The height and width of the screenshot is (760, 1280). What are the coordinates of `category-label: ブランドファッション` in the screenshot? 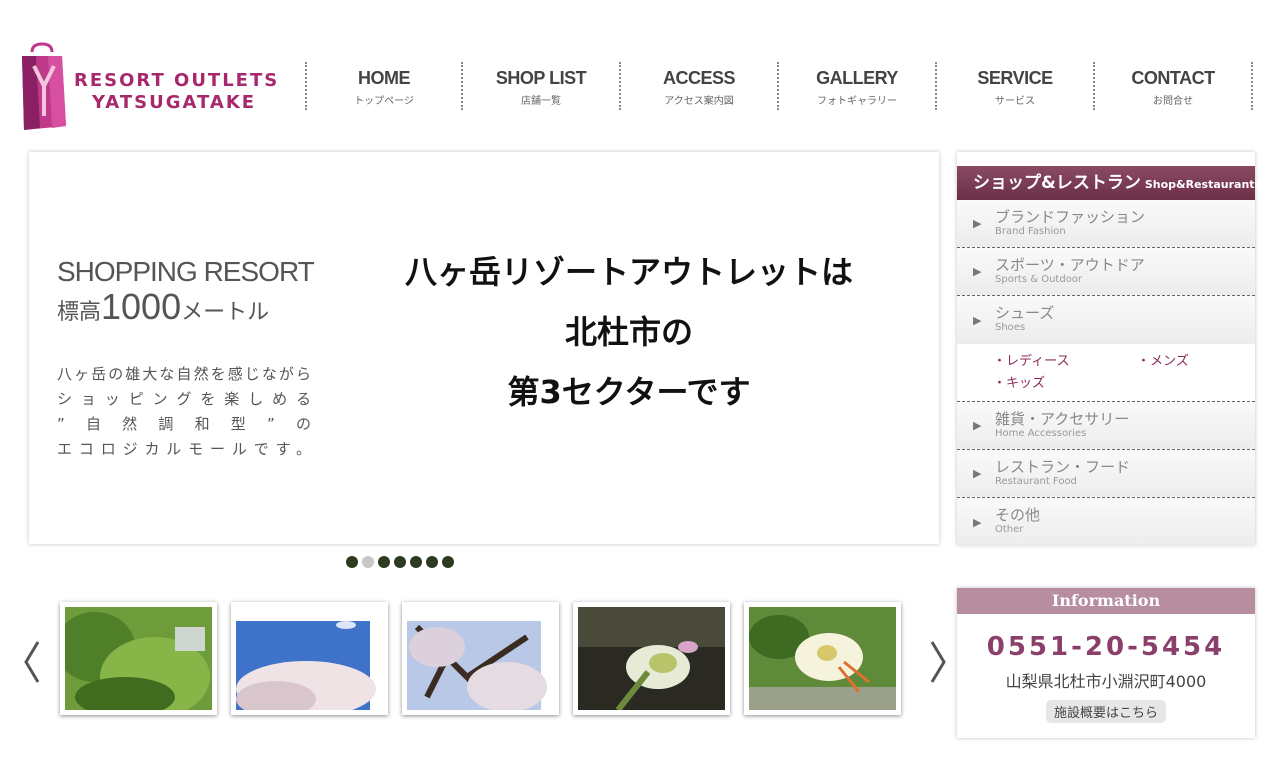 It's located at (1070, 216).